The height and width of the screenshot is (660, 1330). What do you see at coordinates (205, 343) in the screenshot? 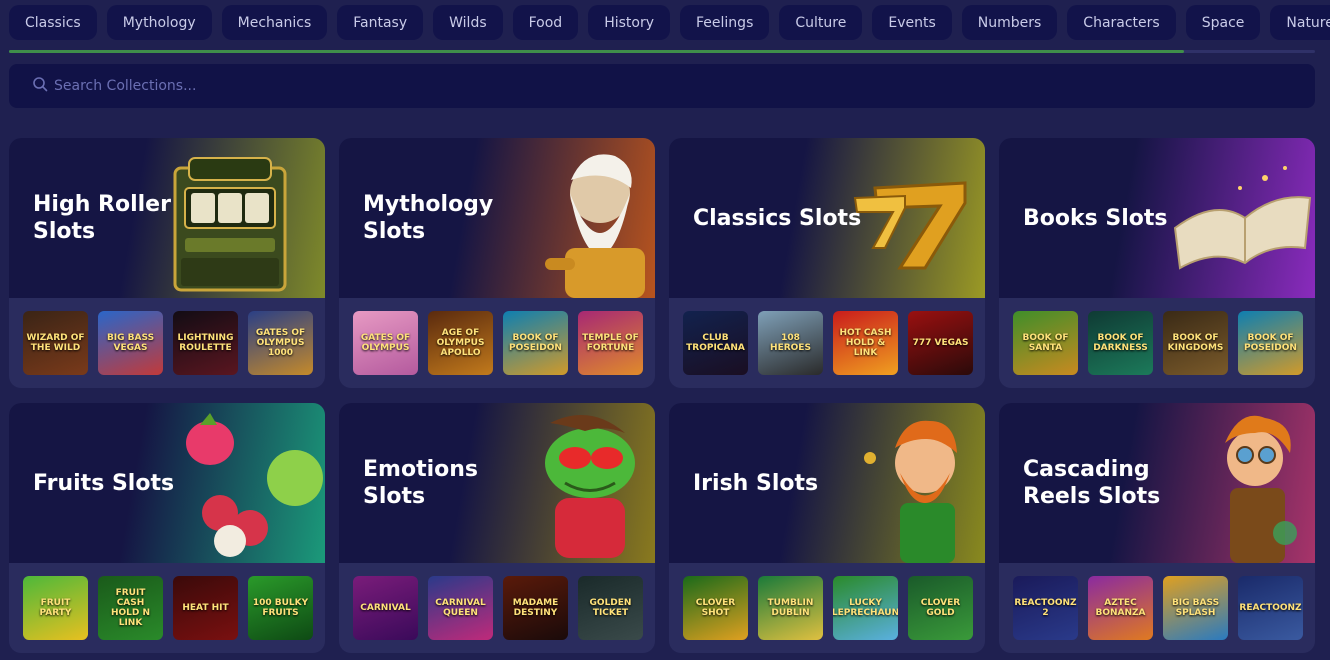
I see `game-thumbnail: LIGHTNING ROULETTE` at bounding box center [205, 343].